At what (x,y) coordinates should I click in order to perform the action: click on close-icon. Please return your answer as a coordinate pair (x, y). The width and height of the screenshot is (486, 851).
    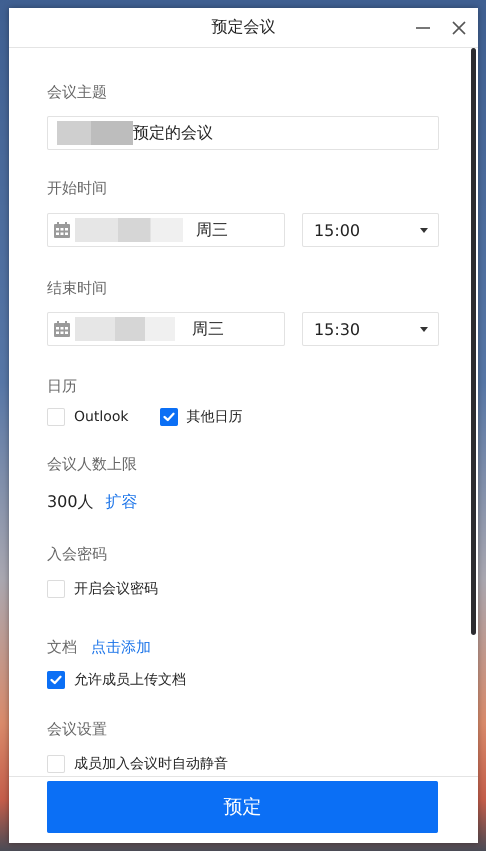
    Looking at the image, I should click on (459, 28).